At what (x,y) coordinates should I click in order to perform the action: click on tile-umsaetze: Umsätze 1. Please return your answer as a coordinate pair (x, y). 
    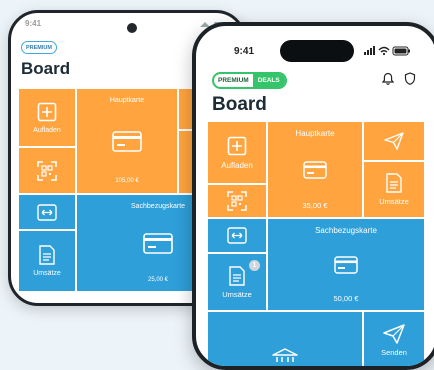
    Looking at the image, I should click on (237, 282).